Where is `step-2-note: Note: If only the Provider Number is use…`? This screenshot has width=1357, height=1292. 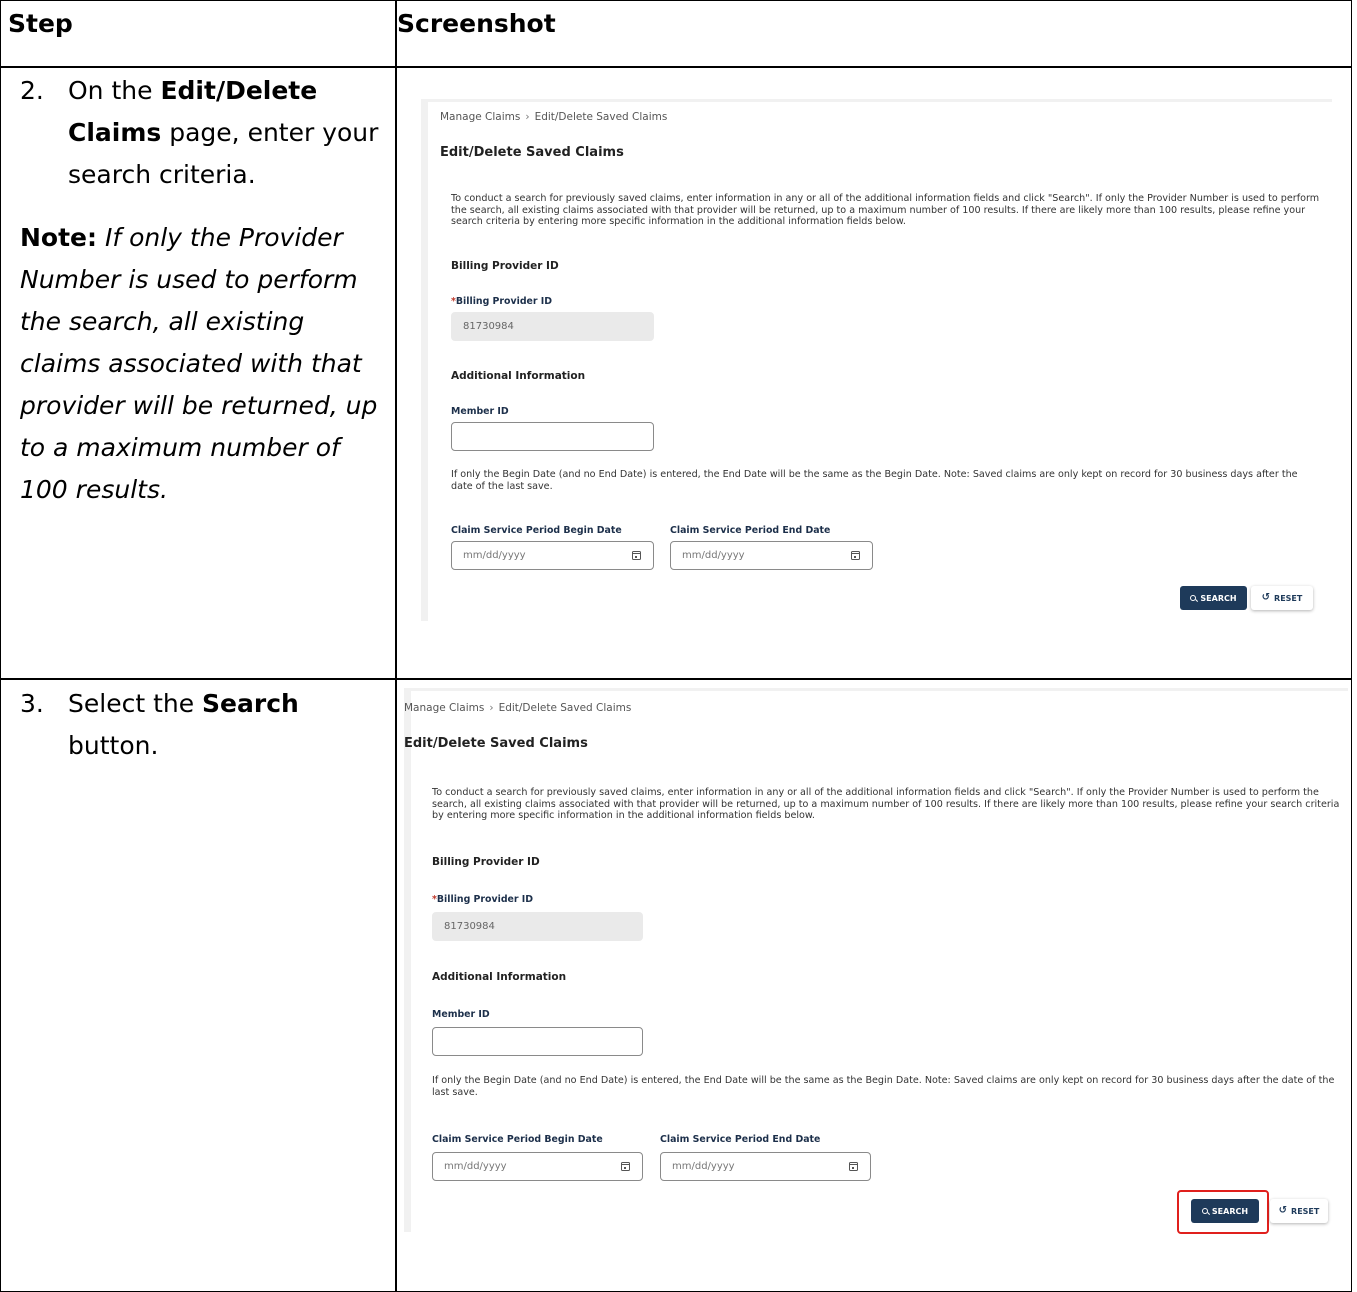
step-2-note: Note: If only the Provider Number is use… is located at coordinates (199, 363).